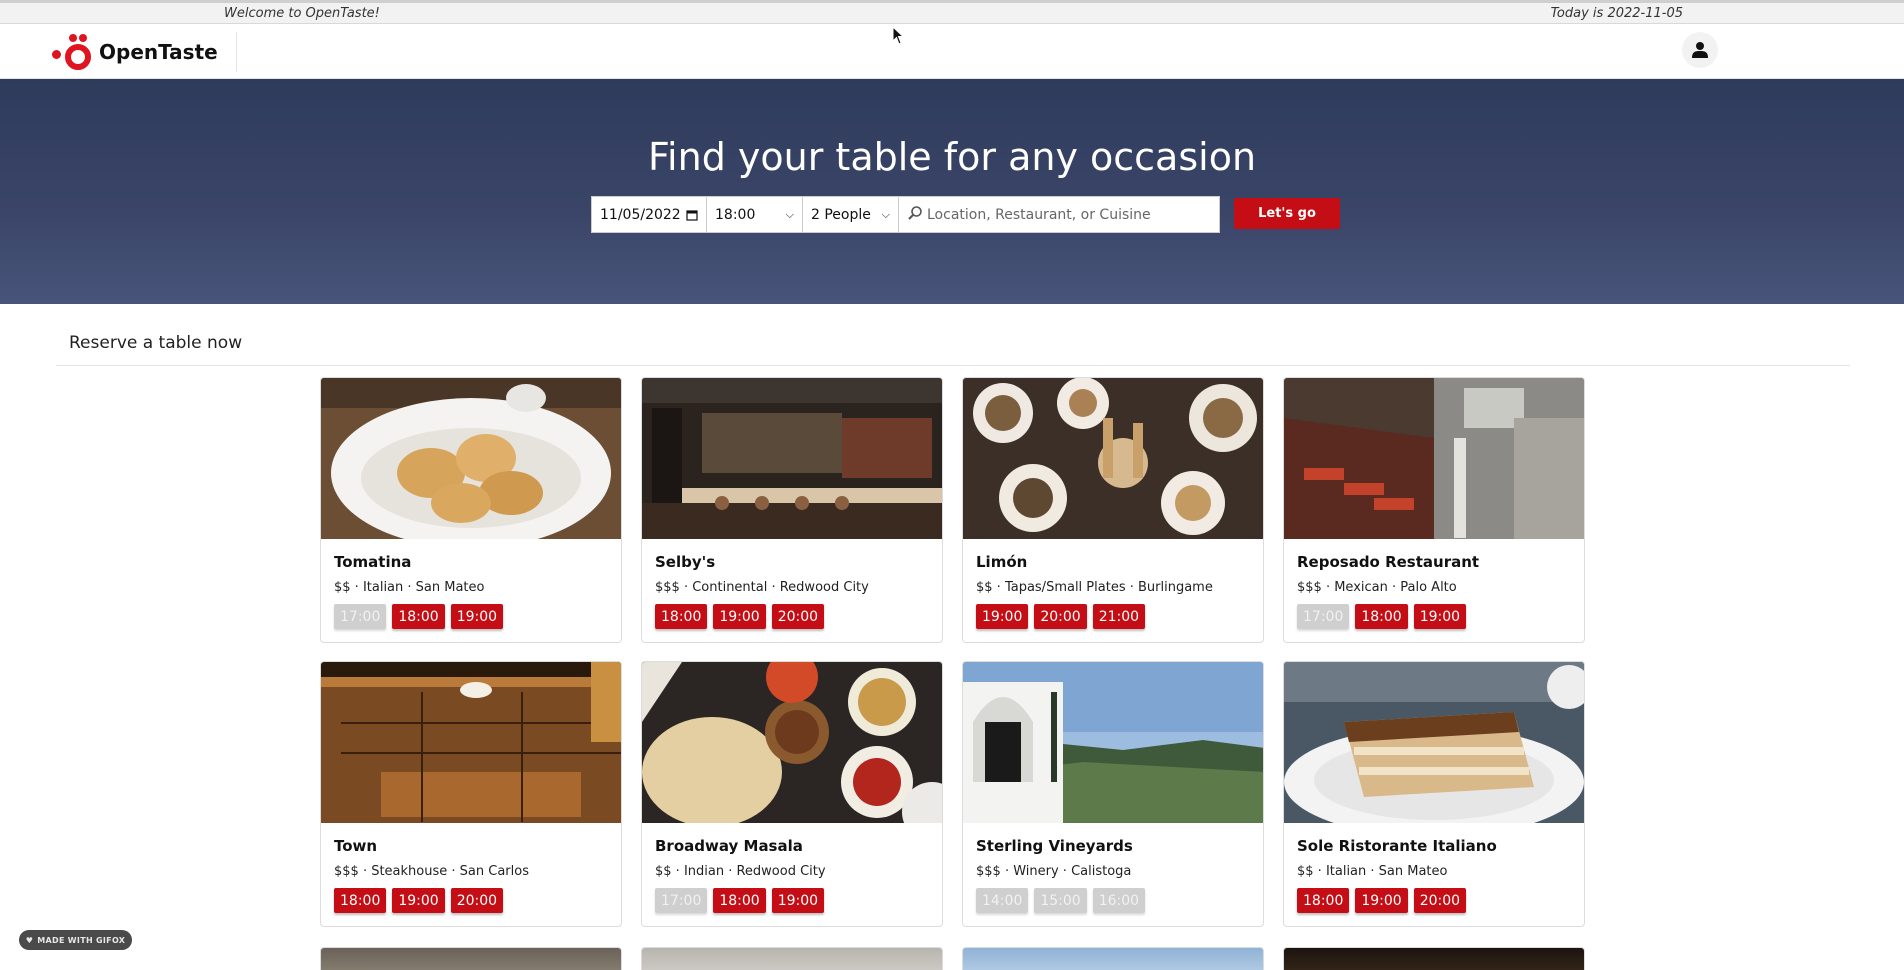 This screenshot has width=1904, height=970. What do you see at coordinates (1113, 562) in the screenshot?
I see `restaurant-name: Limón` at bounding box center [1113, 562].